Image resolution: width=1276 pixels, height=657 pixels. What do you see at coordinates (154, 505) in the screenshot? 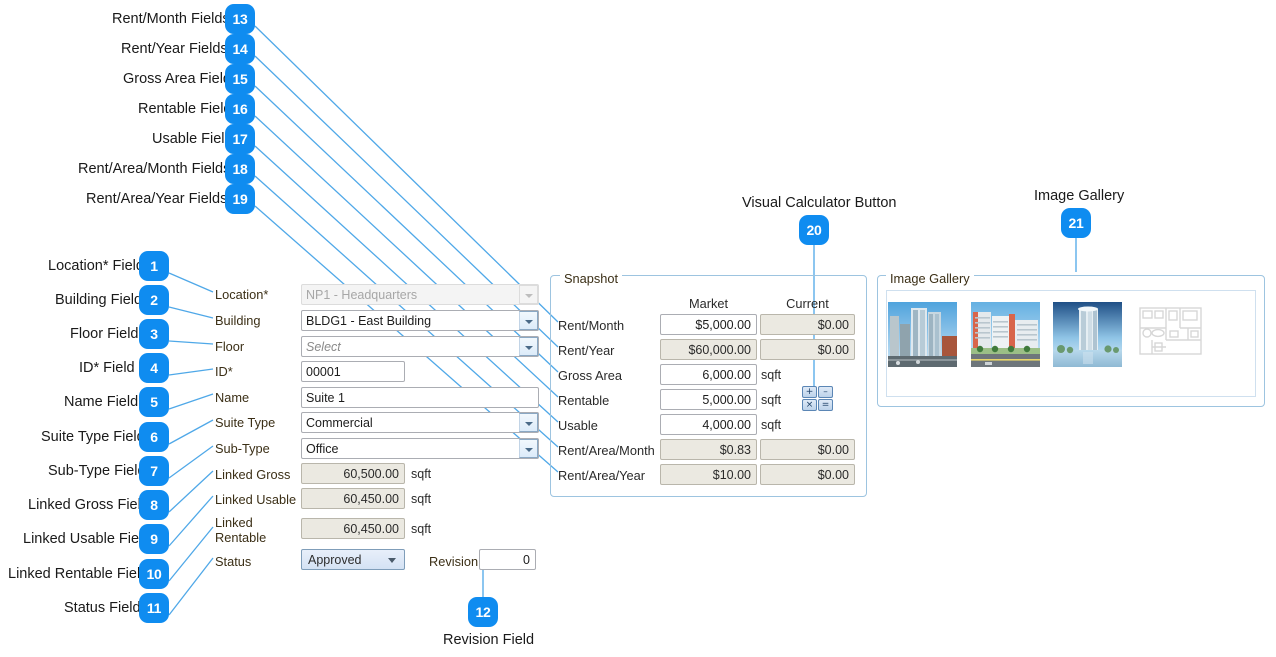
I see `callout-badge-8: 8` at bounding box center [154, 505].